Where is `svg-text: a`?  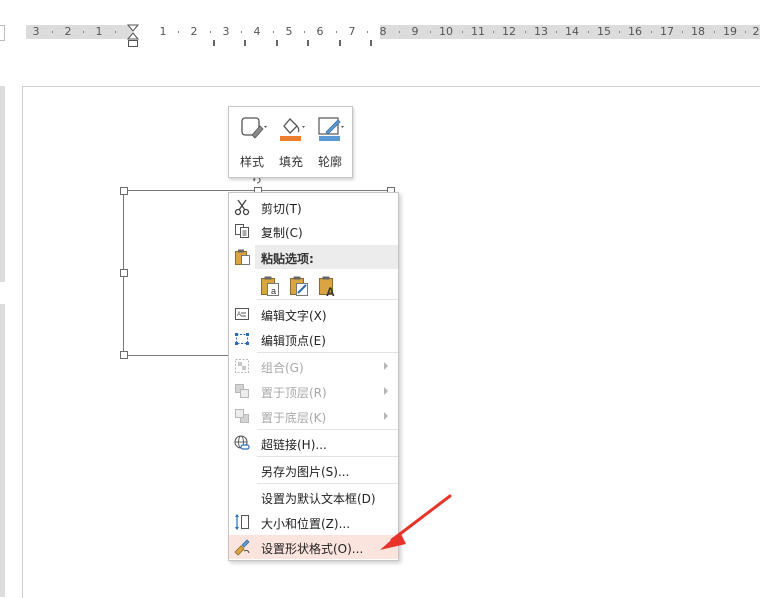
svg-text: a is located at coordinates (273, 291).